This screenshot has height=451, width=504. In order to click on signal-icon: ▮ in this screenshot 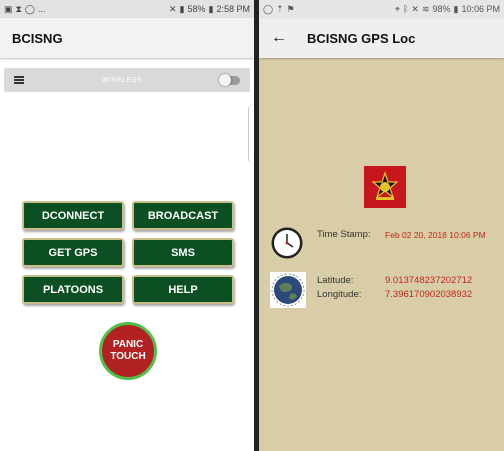, I will do `click(182, 8)`.